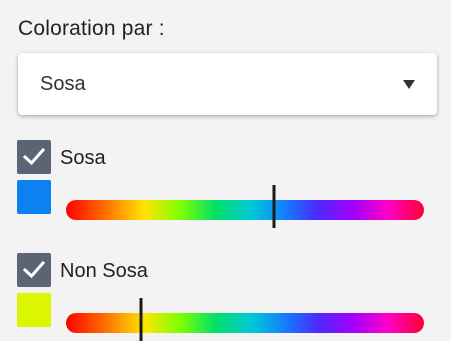  What do you see at coordinates (274, 206) in the screenshot?
I see `sosa-slider-handle` at bounding box center [274, 206].